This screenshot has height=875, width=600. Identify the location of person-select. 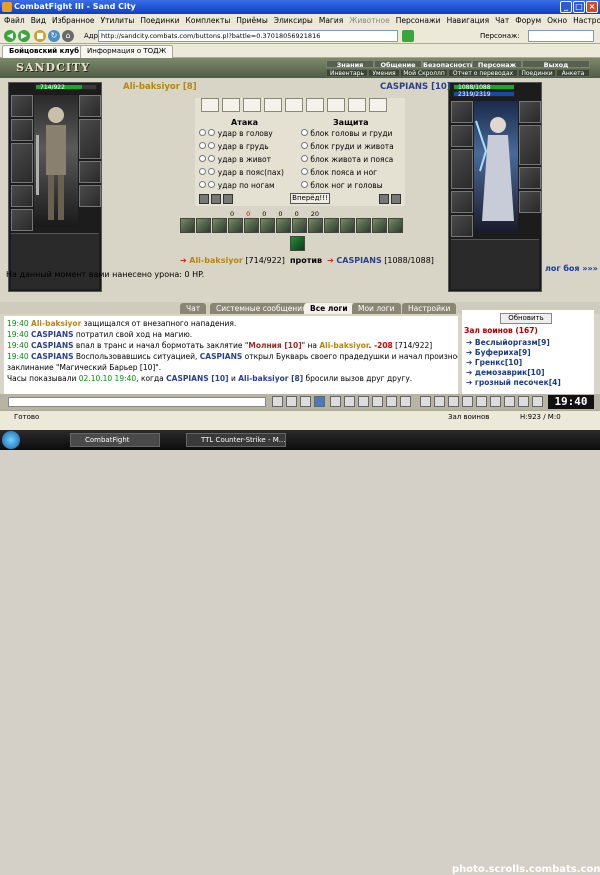
(561, 36).